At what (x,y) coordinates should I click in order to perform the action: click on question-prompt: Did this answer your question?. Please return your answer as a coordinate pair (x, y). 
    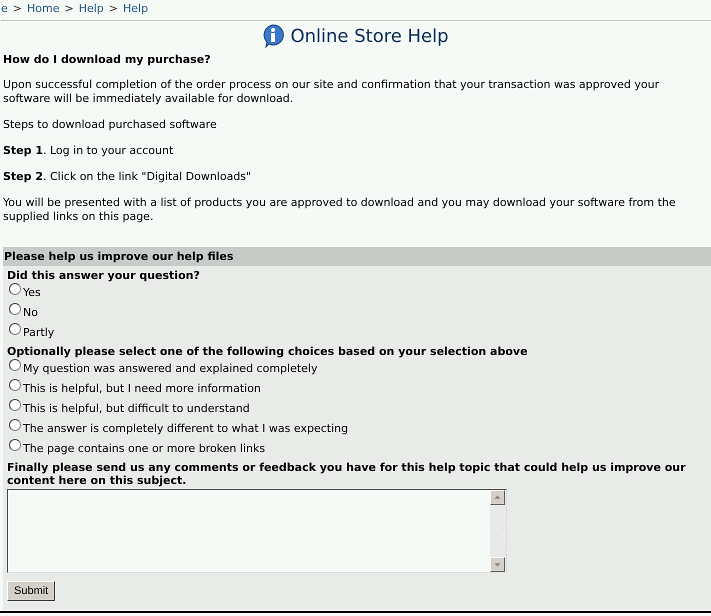
    Looking at the image, I should click on (103, 275).